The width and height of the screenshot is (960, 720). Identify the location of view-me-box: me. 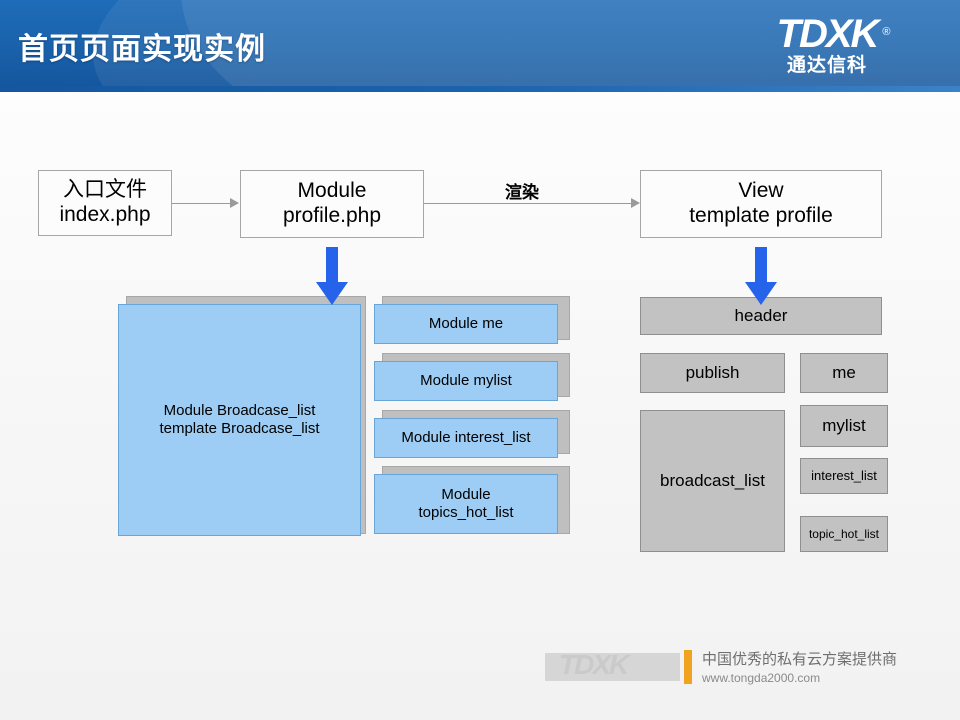
(844, 373).